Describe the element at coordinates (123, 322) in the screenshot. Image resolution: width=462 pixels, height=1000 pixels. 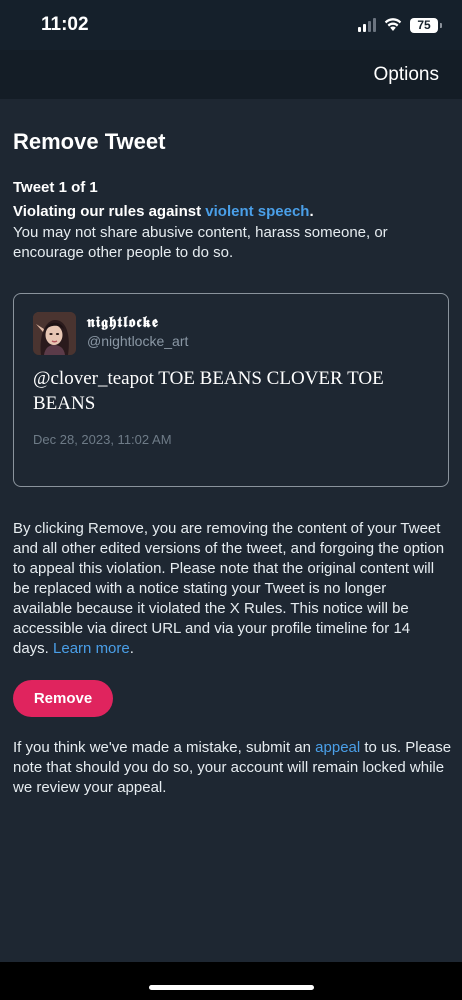
I see `display-name: 𝖓𝖎𝖌𝖍𝖙𝖑𝖔𝖈𝖐𝖊` at that location.